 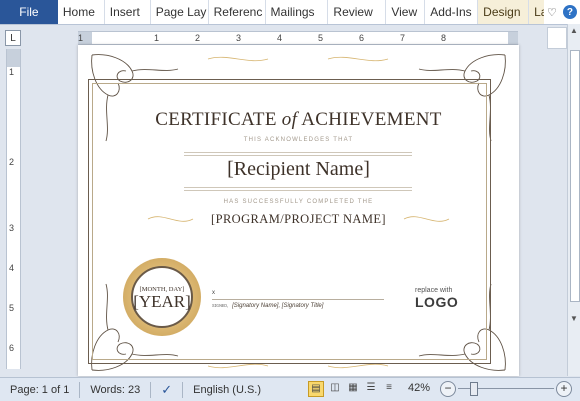 I want to click on ruler-number: 7, so click(x=403, y=38).